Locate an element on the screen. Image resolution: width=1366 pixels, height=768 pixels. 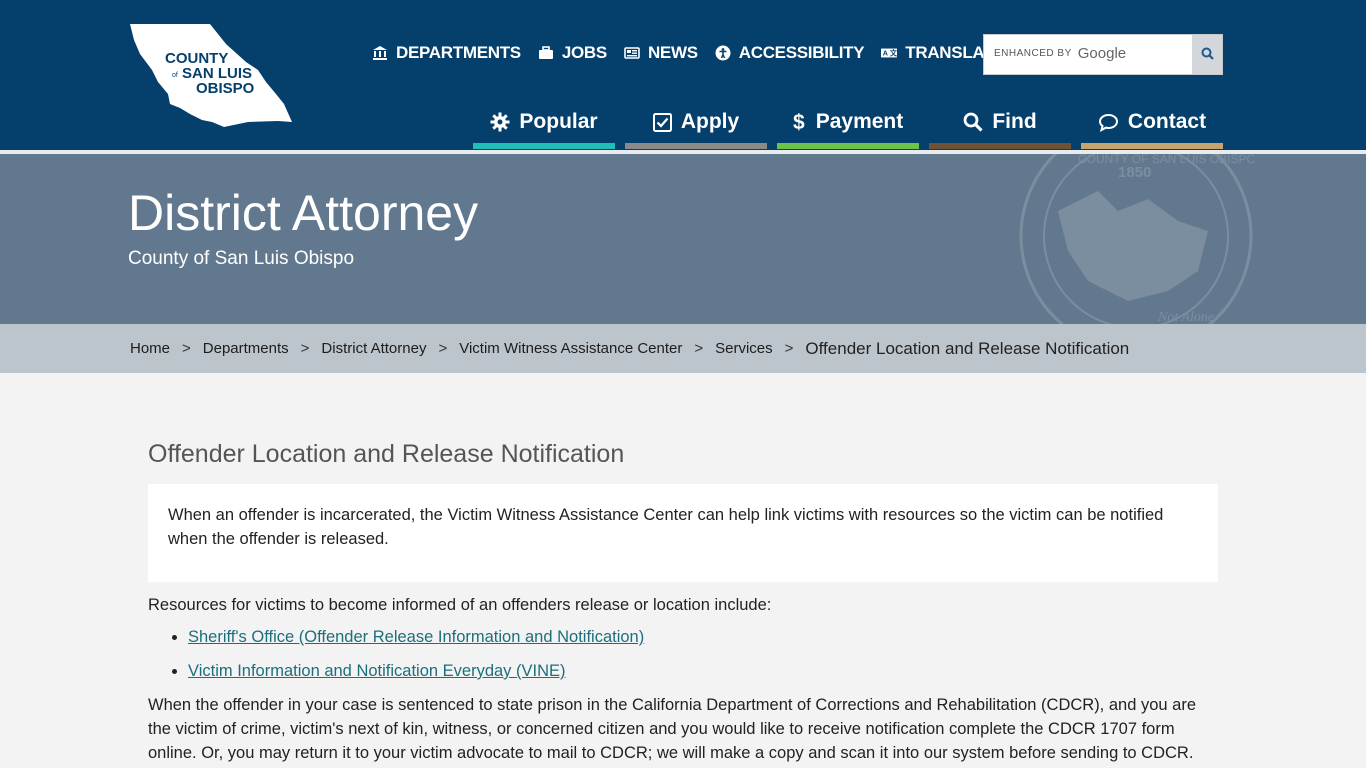
util-jobs: JOBS is located at coordinates (572, 53).